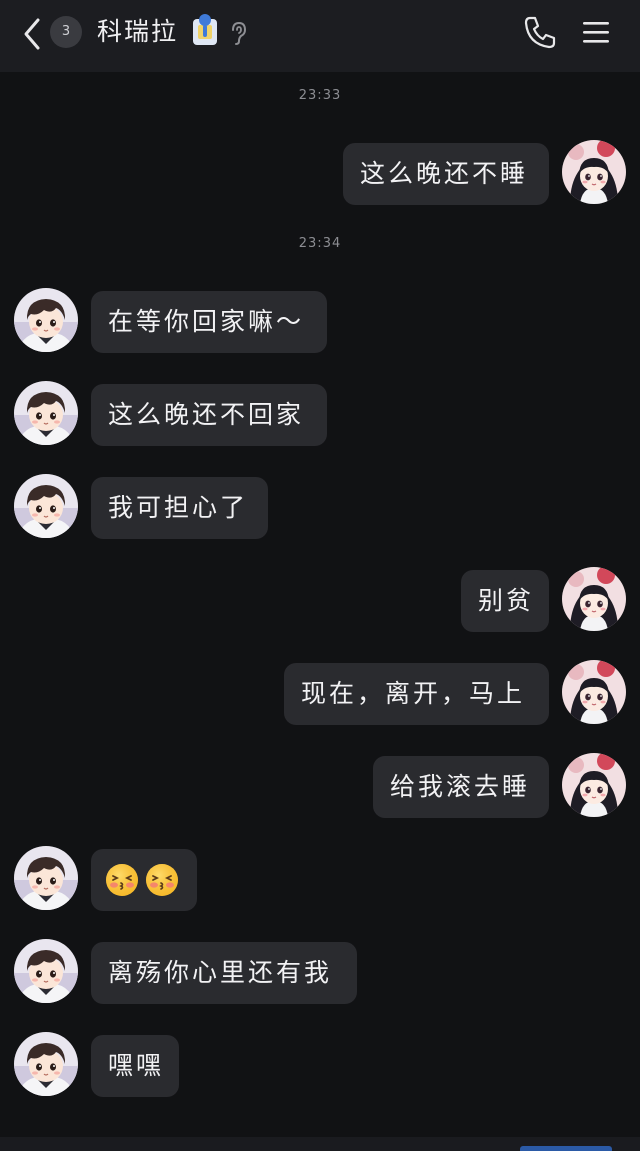  Describe the element at coordinates (209, 415) in the screenshot. I see `message-bubble-incoming: 这么晚还不回家` at that location.